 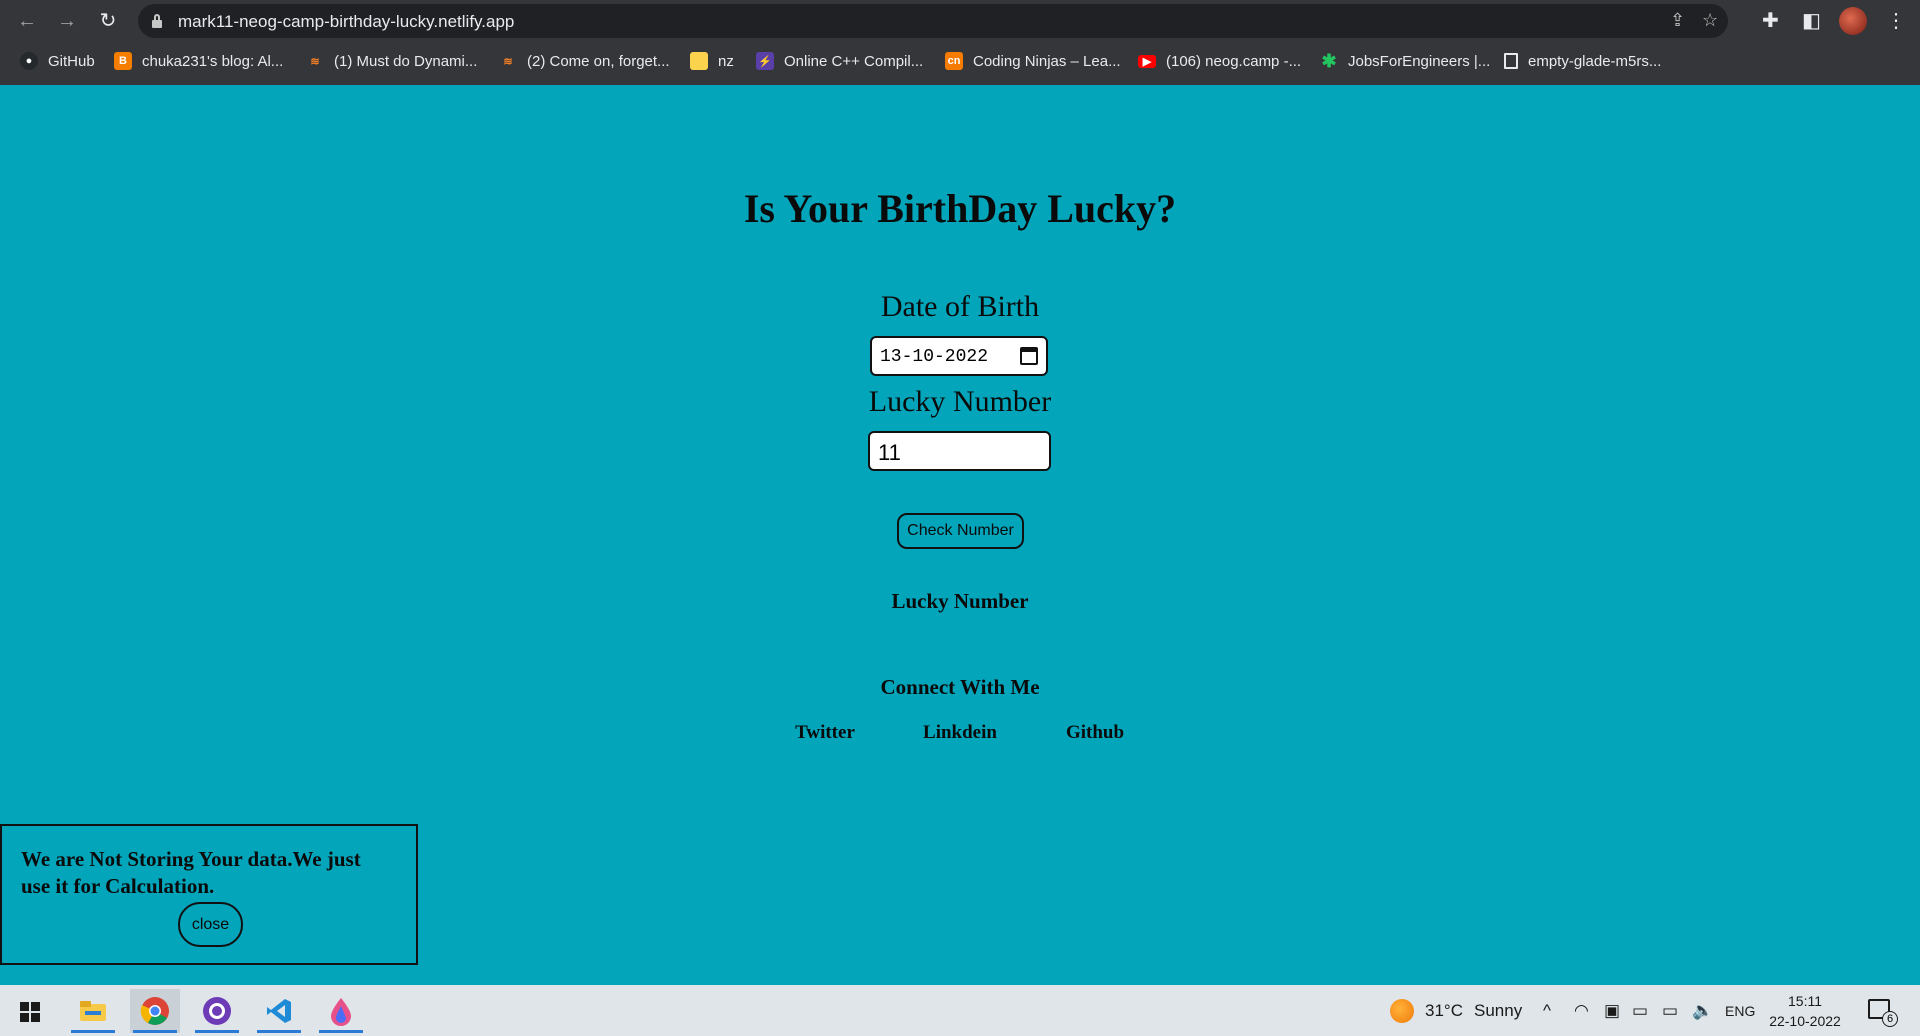 I want to click on clock-date: 22-10-2022, so click(x=1805, y=1021).